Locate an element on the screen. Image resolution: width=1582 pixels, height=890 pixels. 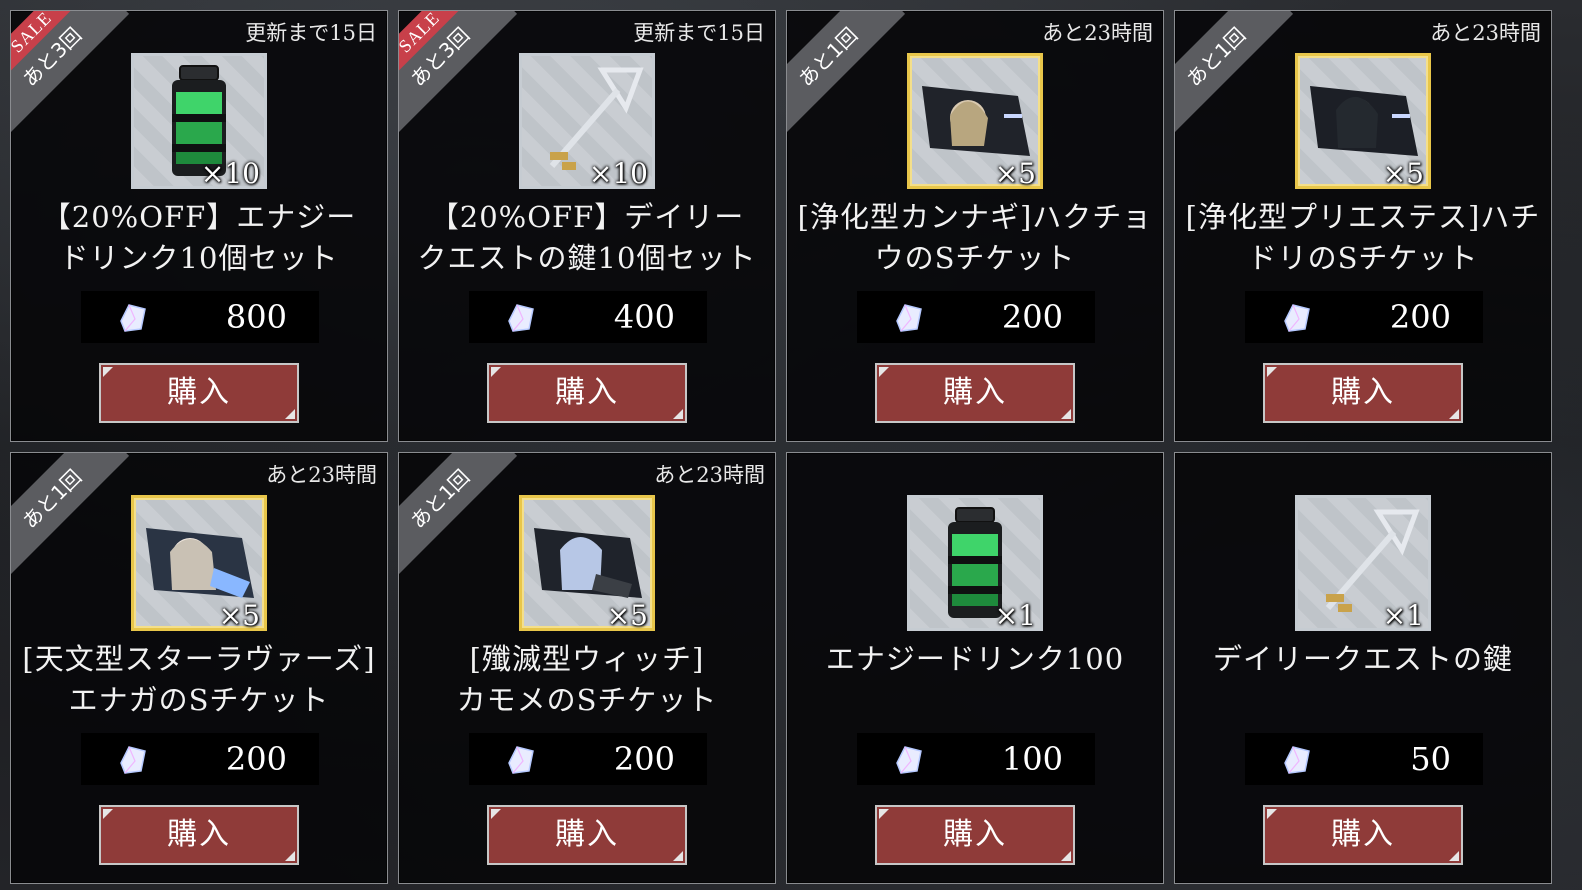
price-box: 50 is located at coordinates (1364, 759).